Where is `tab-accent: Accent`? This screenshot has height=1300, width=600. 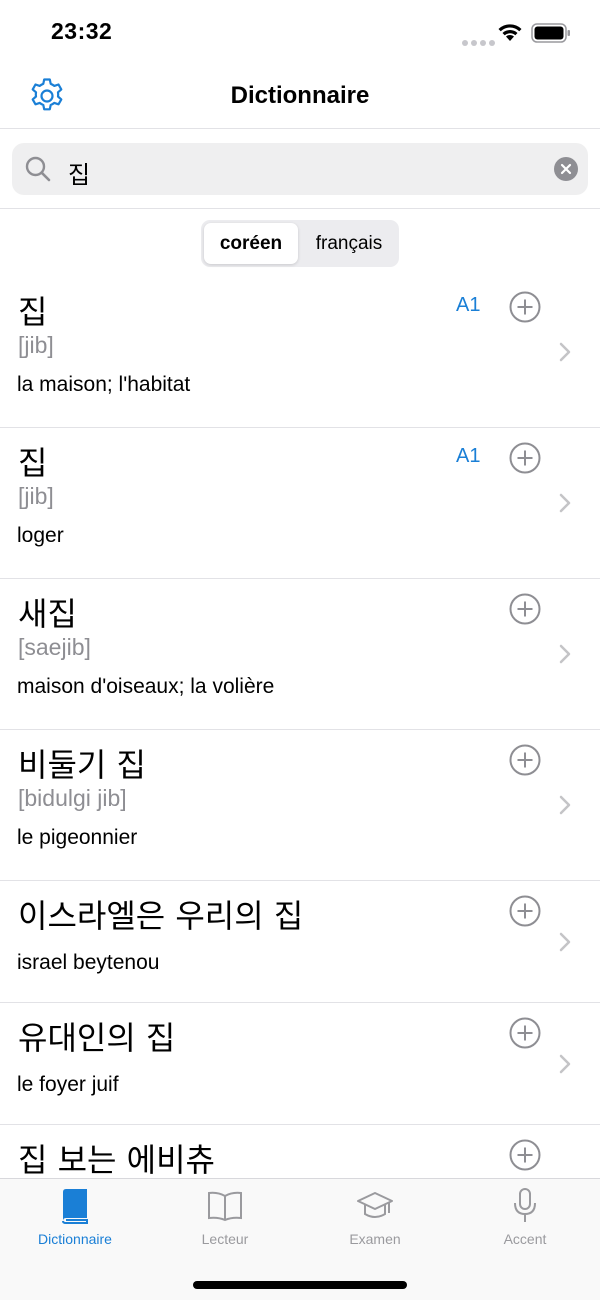 tab-accent: Accent is located at coordinates (525, 1219).